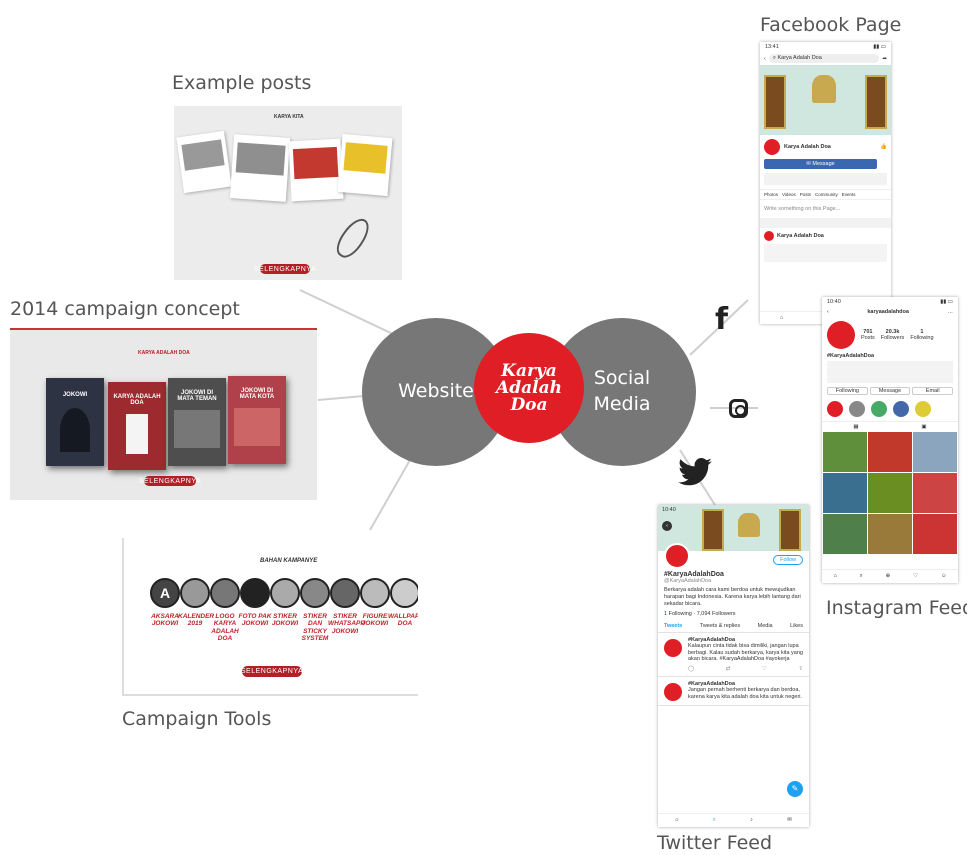  Describe the element at coordinates (805, 194) in the screenshot. I see `fb-tab: Posts` at that location.